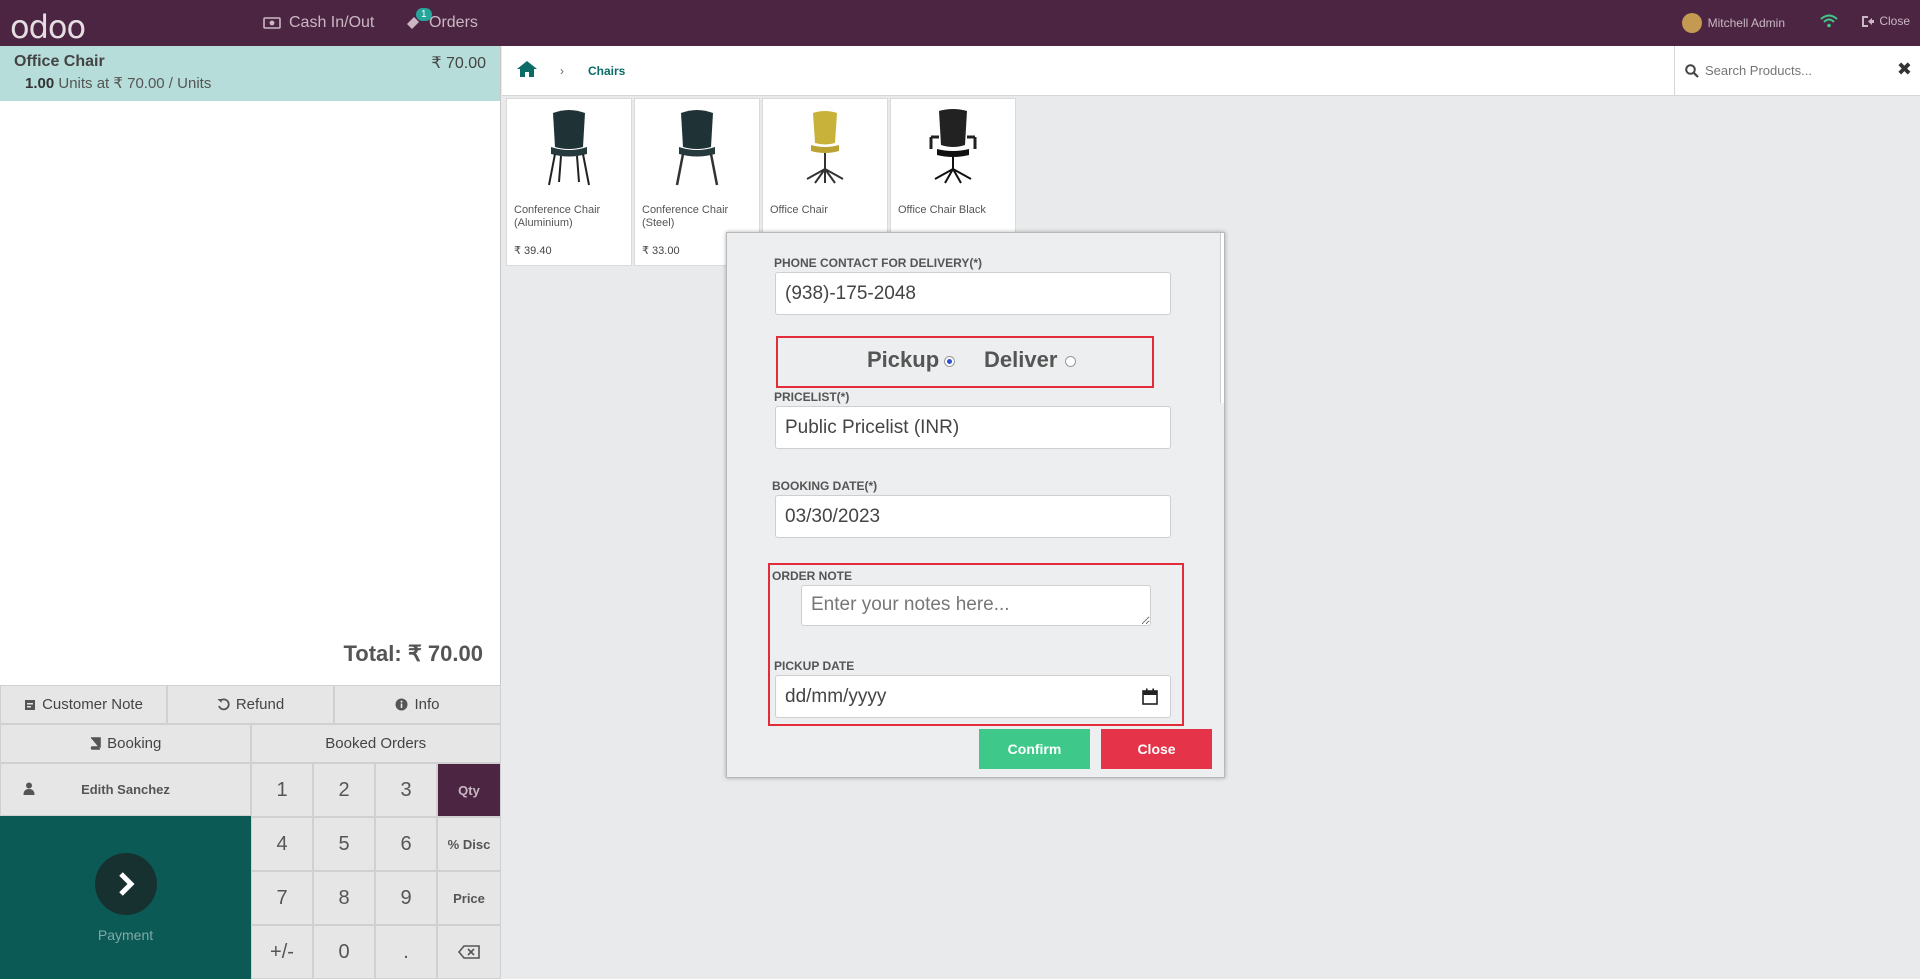  What do you see at coordinates (973, 516) in the screenshot?
I see `booking-date-field: 03/30/2023` at bounding box center [973, 516].